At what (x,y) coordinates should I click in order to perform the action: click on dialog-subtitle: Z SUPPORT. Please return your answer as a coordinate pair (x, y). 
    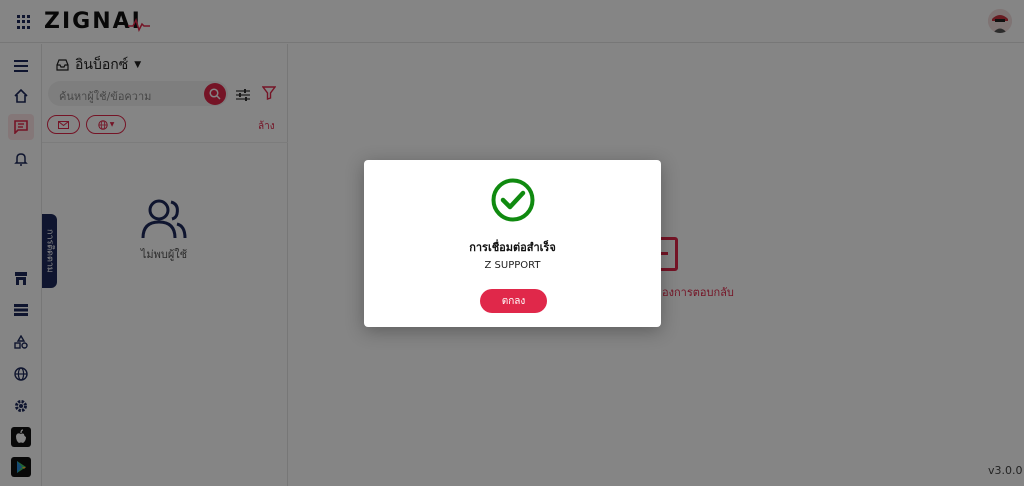
    Looking at the image, I should click on (512, 265).